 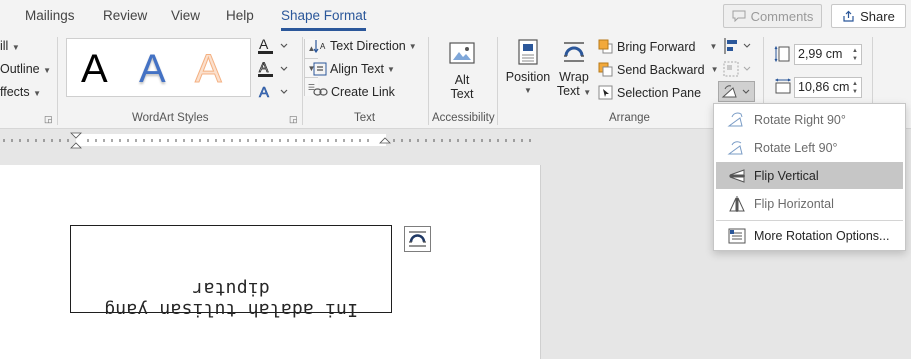 What do you see at coordinates (240, 15) in the screenshot?
I see `tab-help: Help` at bounding box center [240, 15].